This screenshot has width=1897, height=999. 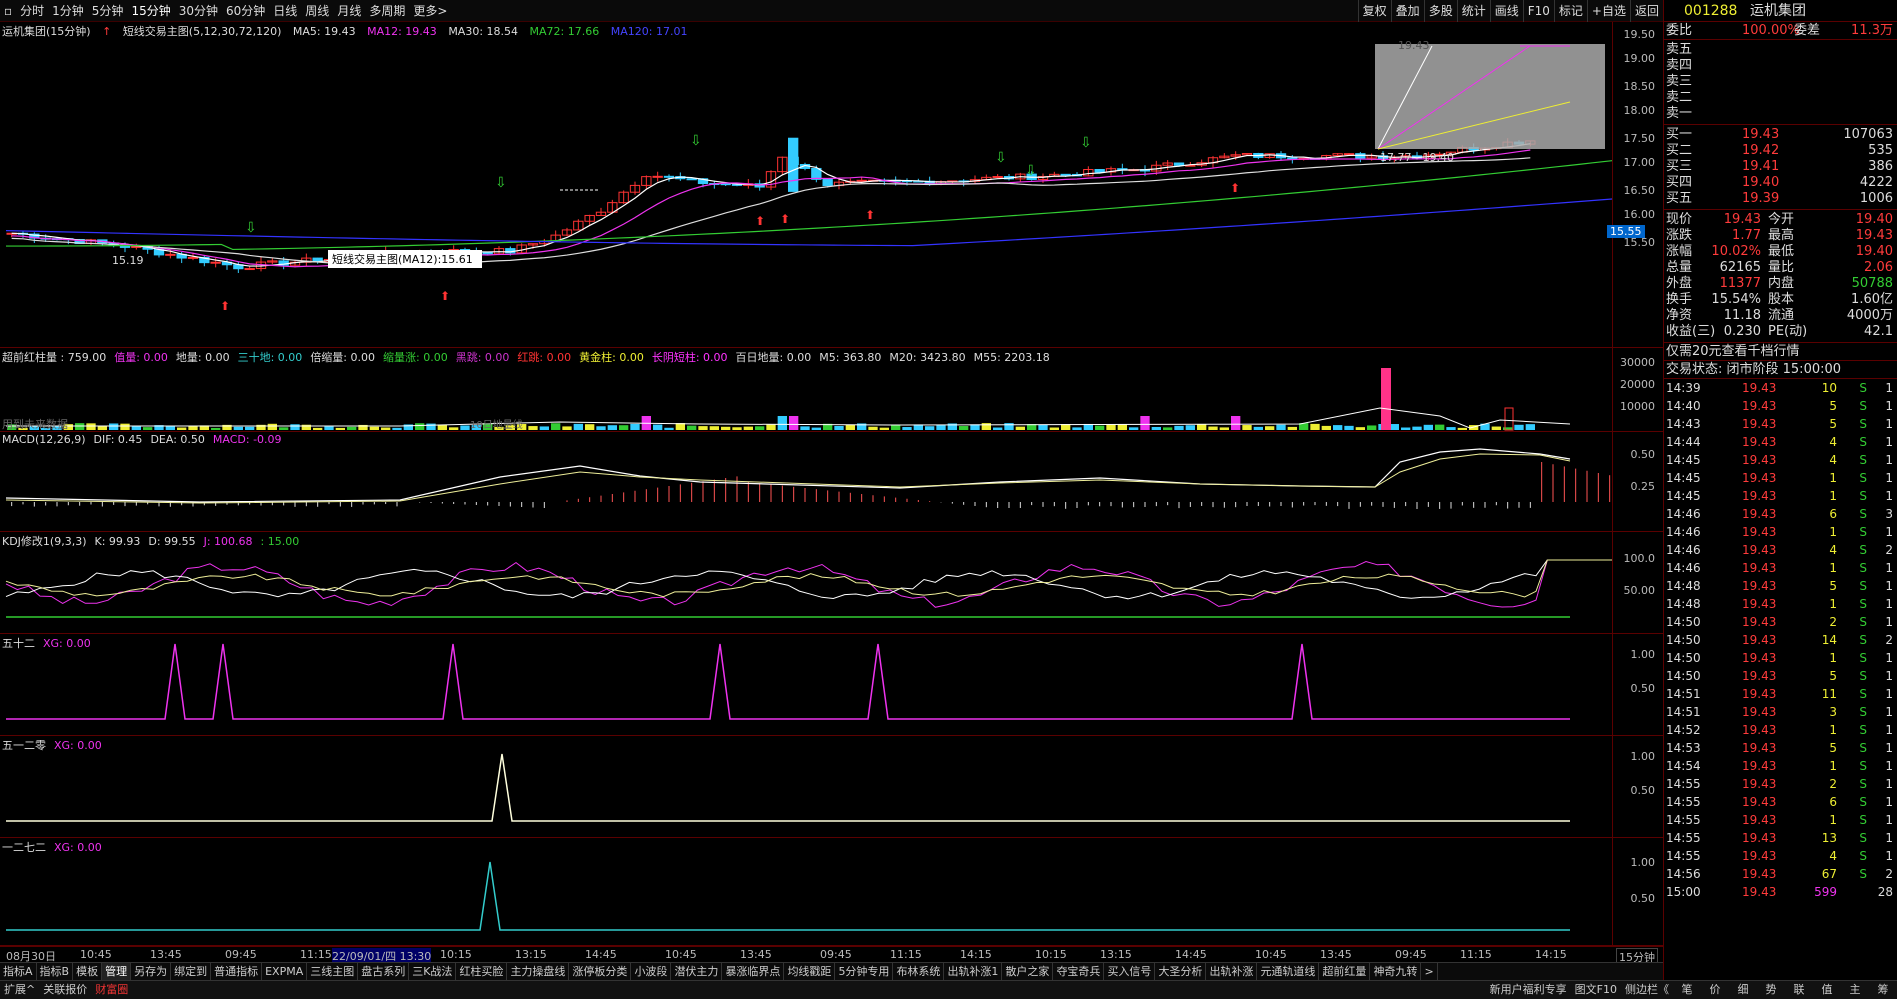 What do you see at coordinates (1855, 990) in the screenshot?
I see `status-item: 主` at bounding box center [1855, 990].